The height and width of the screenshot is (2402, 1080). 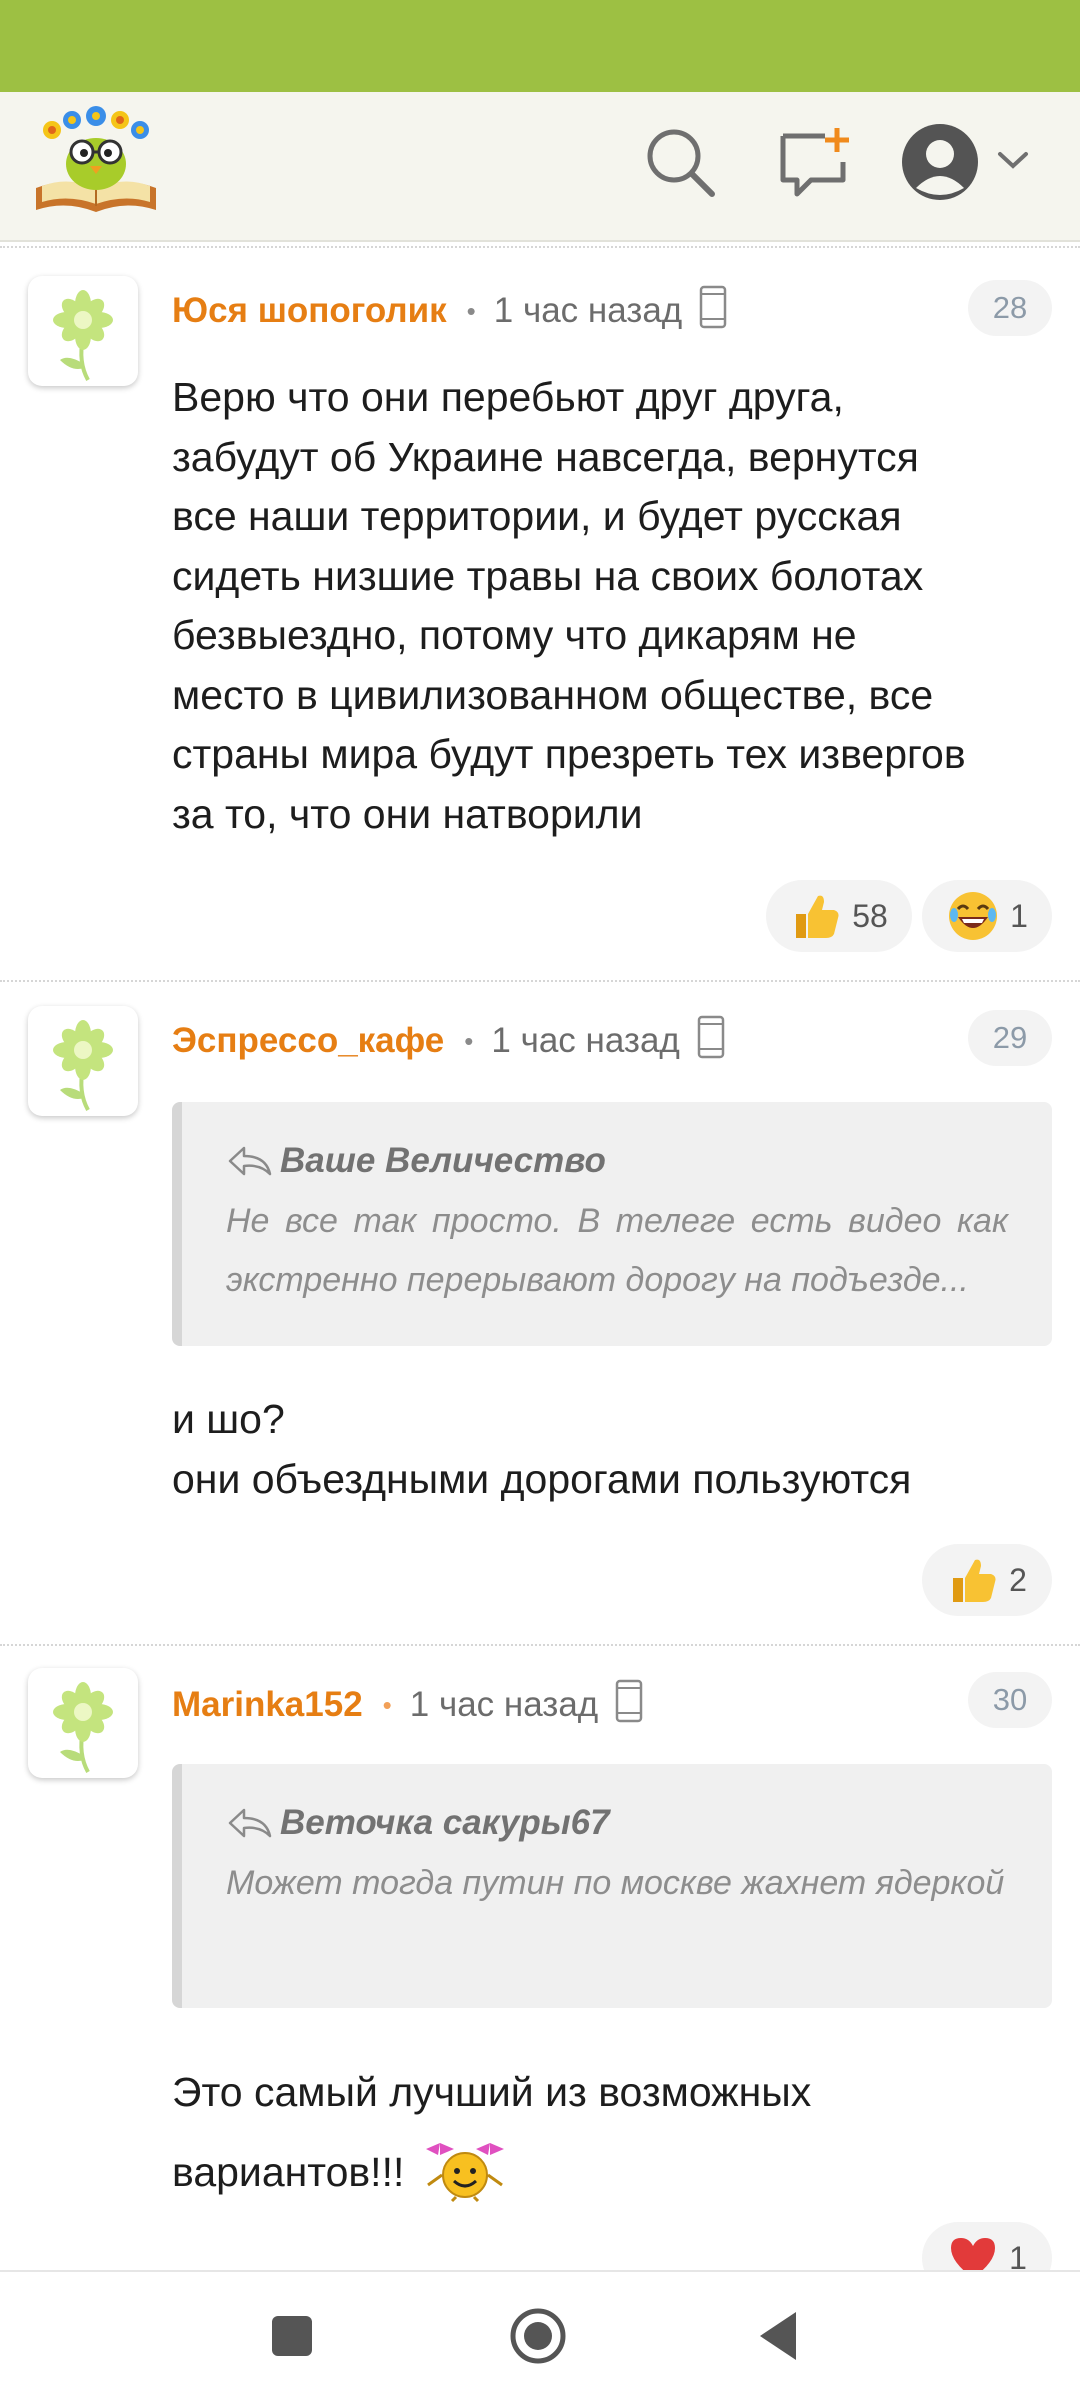 I want to click on comment-text-line: вариантов!!!, so click(x=288, y=2172).